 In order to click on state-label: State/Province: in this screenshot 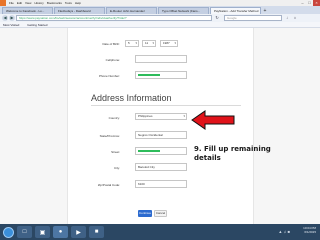, I will do `click(109, 136)`.